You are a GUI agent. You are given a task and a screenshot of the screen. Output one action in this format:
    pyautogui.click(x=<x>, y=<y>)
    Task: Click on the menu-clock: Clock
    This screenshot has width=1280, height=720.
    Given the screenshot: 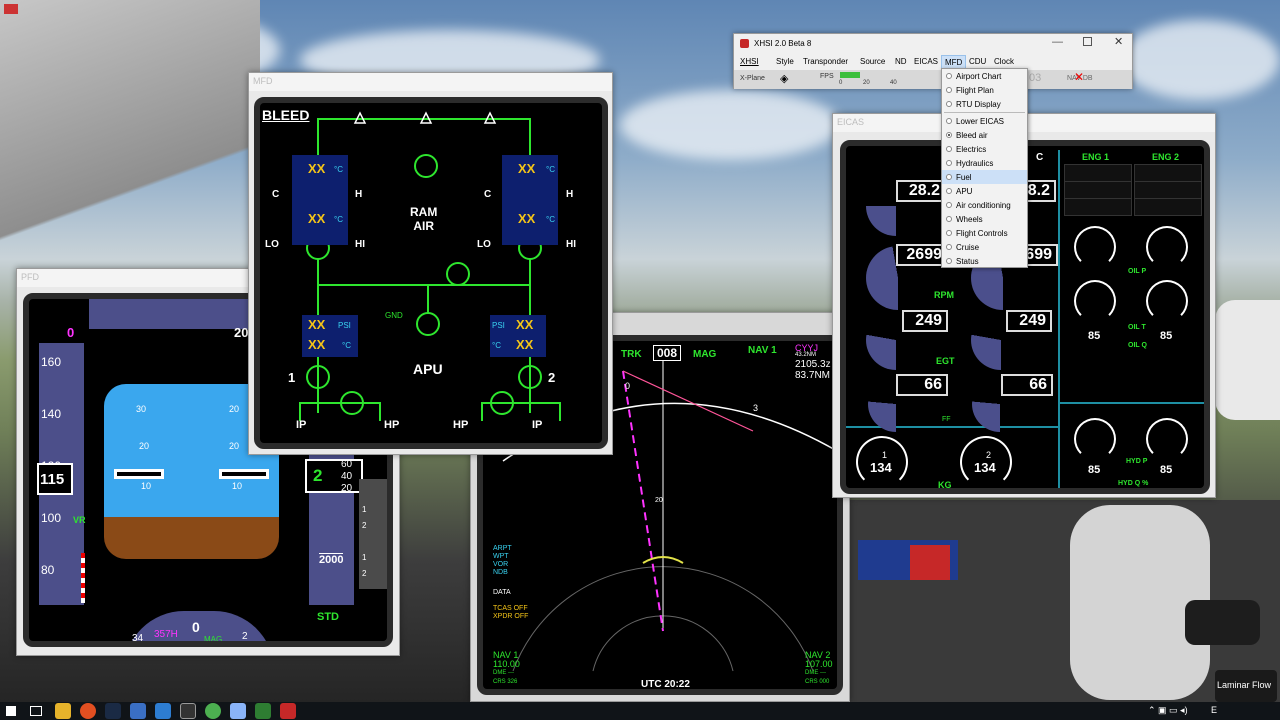 What is the action you would take?
    pyautogui.click(x=1004, y=61)
    